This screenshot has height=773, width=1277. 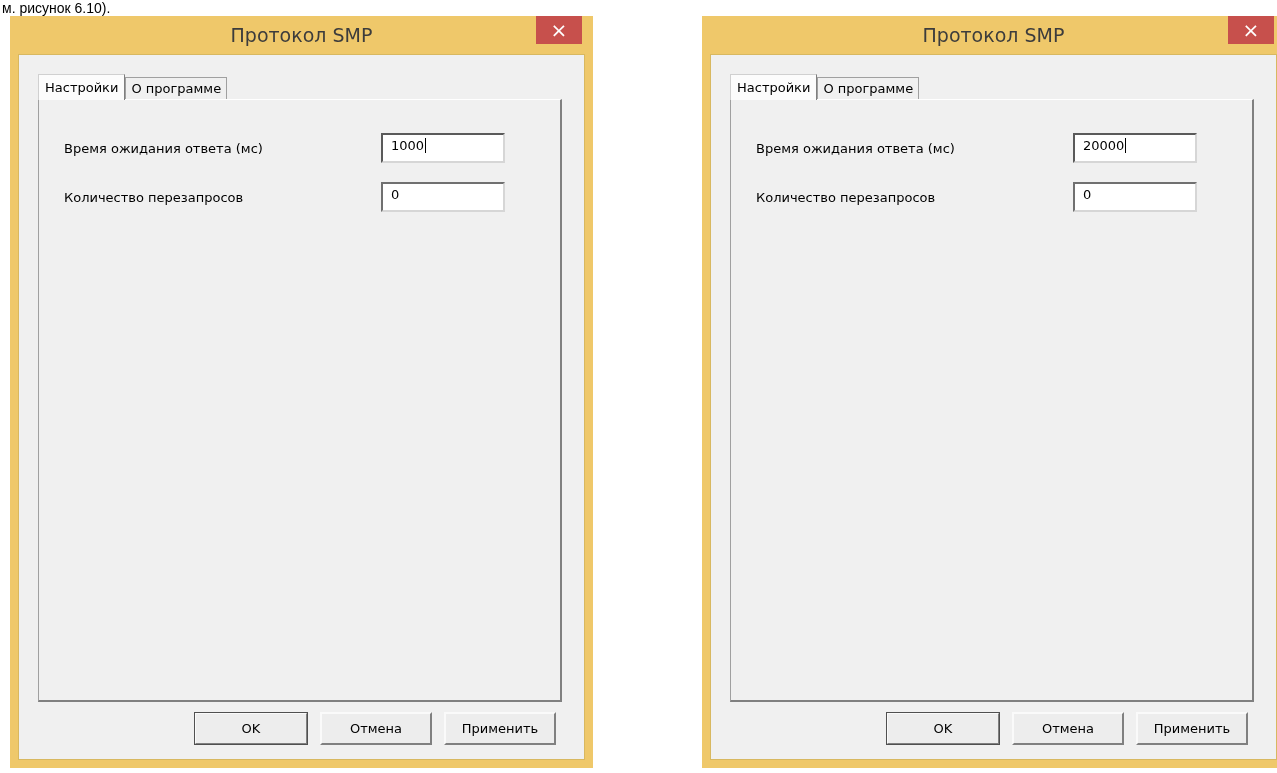 I want to click on caption-text: м. рисунок 6.10)., so click(x=56, y=8).